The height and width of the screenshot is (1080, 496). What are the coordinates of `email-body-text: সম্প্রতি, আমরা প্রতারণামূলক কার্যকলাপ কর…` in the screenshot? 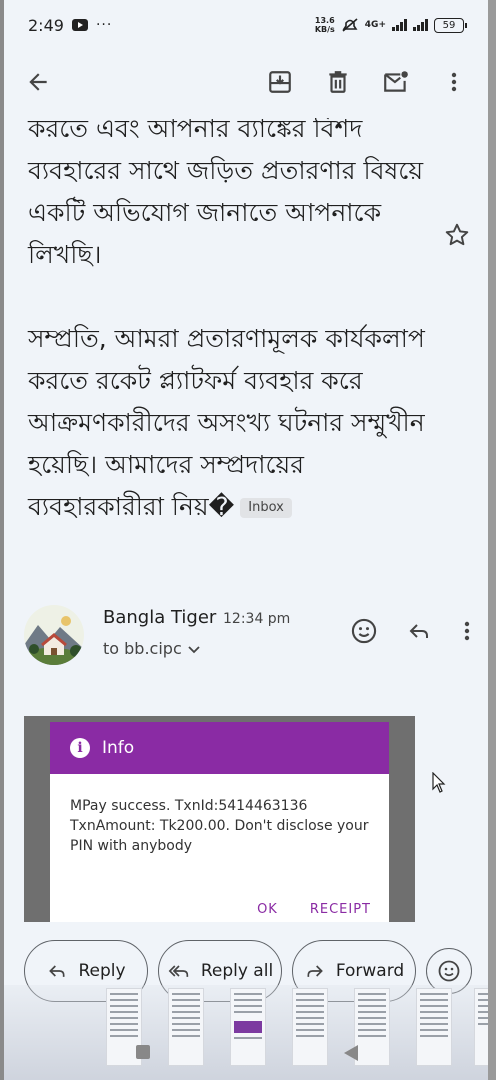 It's located at (226, 422).